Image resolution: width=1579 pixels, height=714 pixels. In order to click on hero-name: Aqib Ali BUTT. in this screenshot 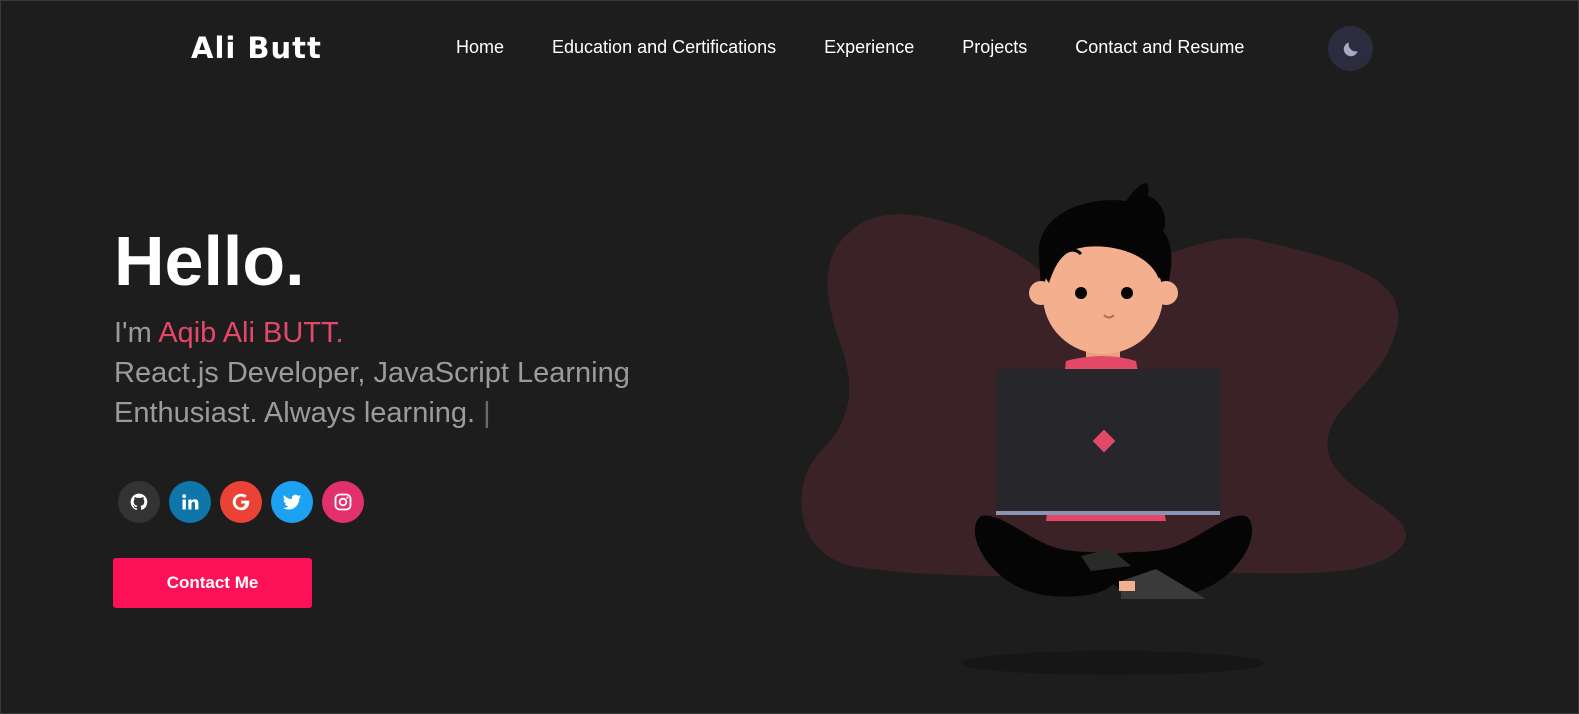, I will do `click(251, 333)`.